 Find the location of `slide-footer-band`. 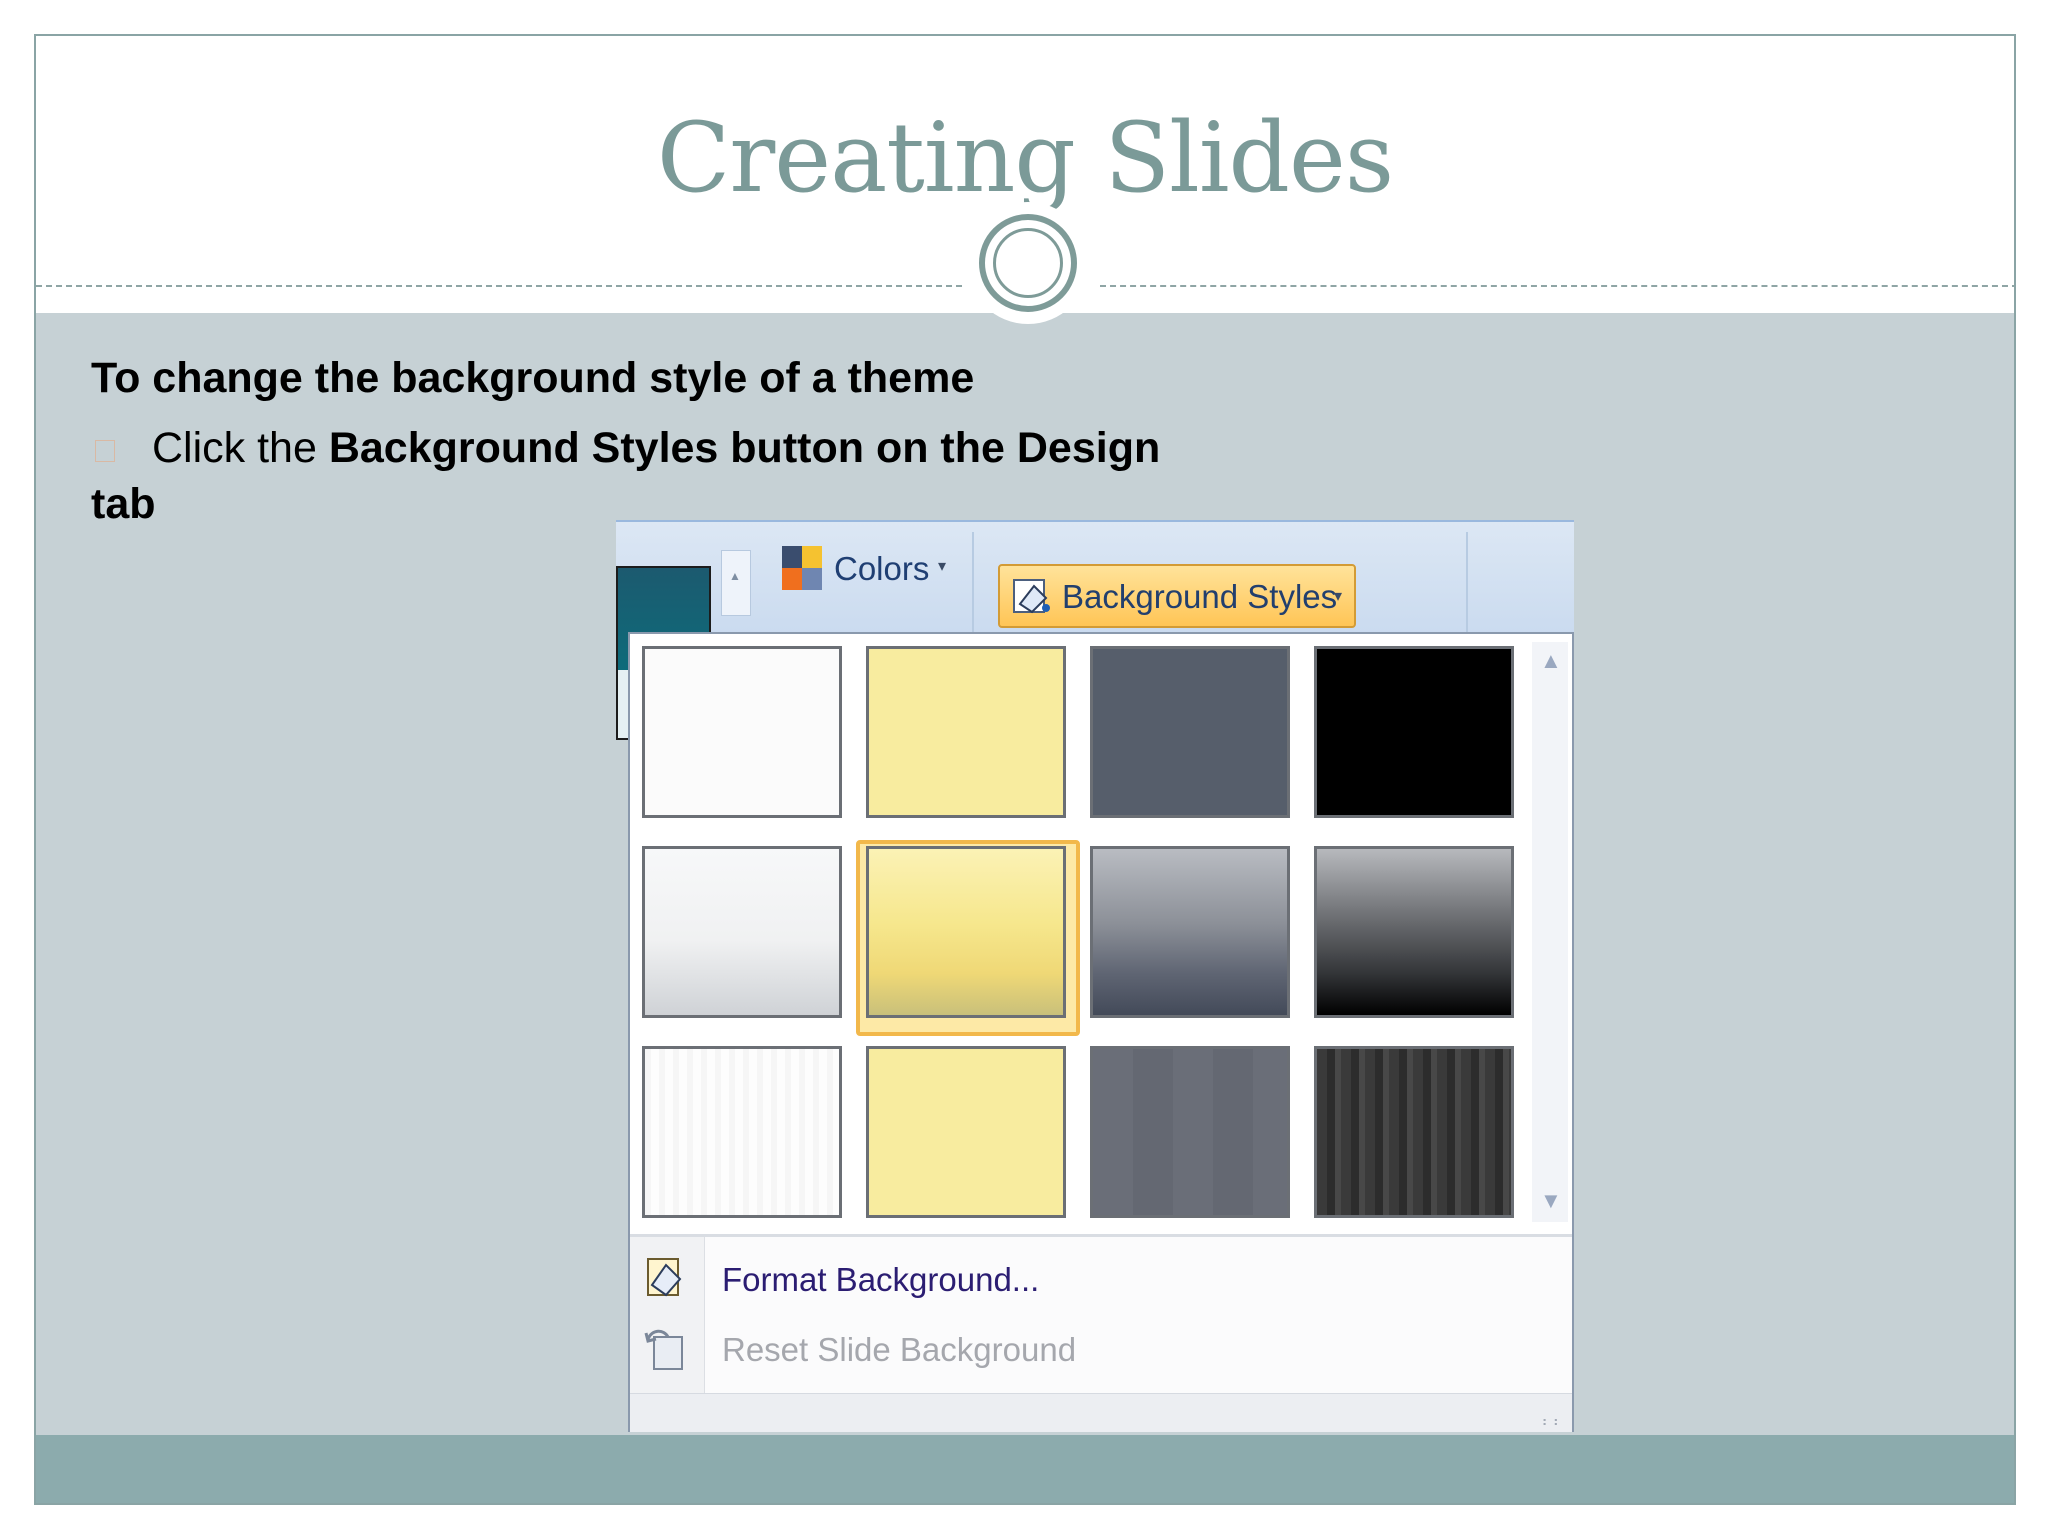

slide-footer-band is located at coordinates (1025, 1469).